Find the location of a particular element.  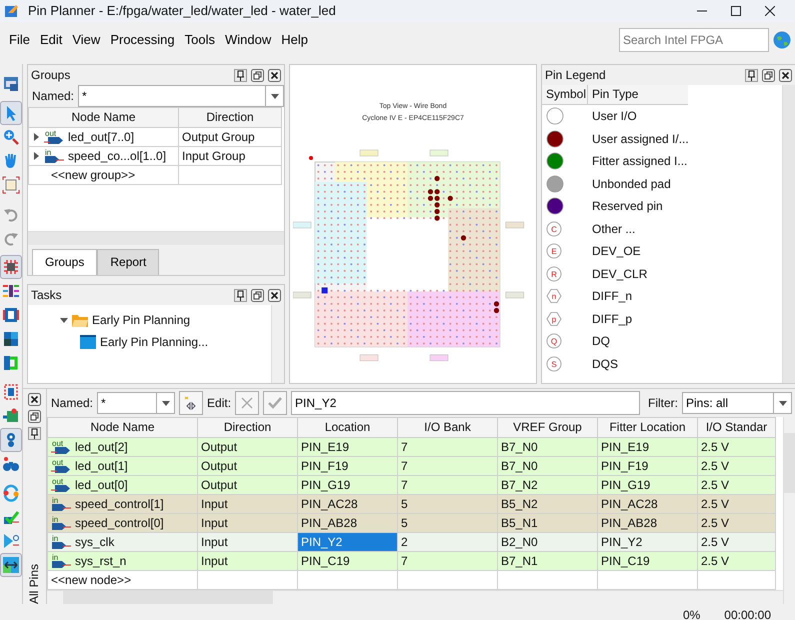

menu-item: Edit is located at coordinates (51, 40).